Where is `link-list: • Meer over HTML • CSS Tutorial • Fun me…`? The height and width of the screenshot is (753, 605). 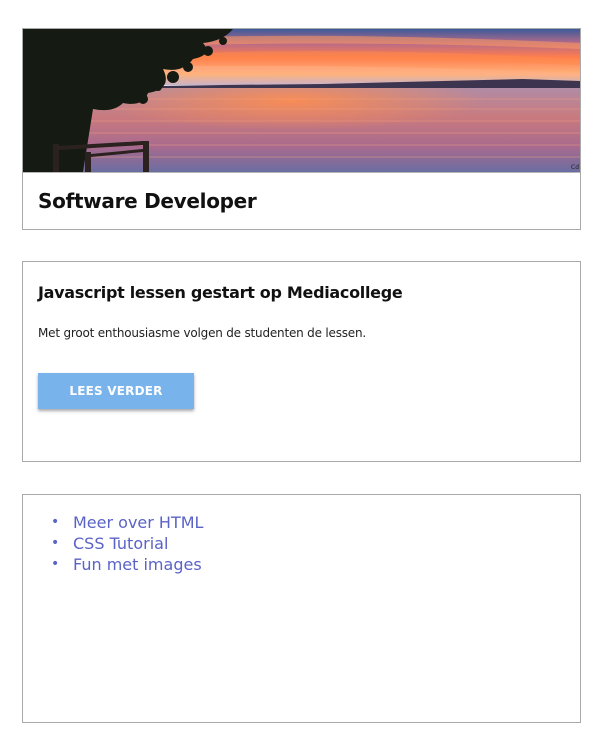 link-list: • Meer over HTML • CSS Tutorial • Fun me… is located at coordinates (127, 543).